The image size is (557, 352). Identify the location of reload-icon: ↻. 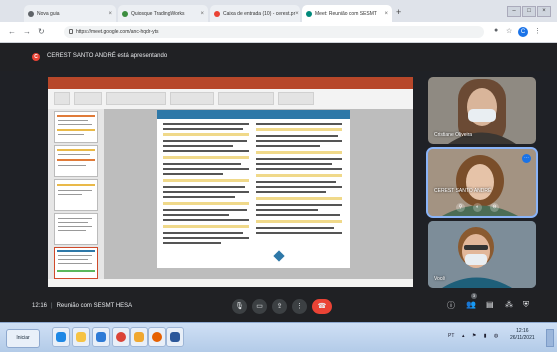
(41, 31).